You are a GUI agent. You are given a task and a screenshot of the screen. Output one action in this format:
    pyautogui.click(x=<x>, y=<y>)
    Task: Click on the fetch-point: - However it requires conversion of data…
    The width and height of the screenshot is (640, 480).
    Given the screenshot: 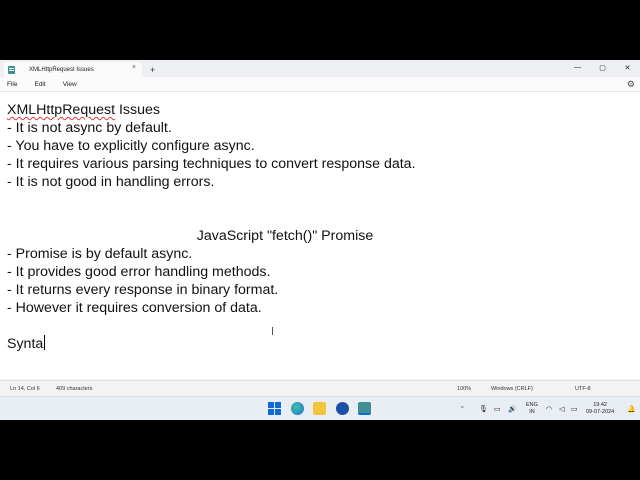 What is the action you would take?
    pyautogui.click(x=134, y=308)
    